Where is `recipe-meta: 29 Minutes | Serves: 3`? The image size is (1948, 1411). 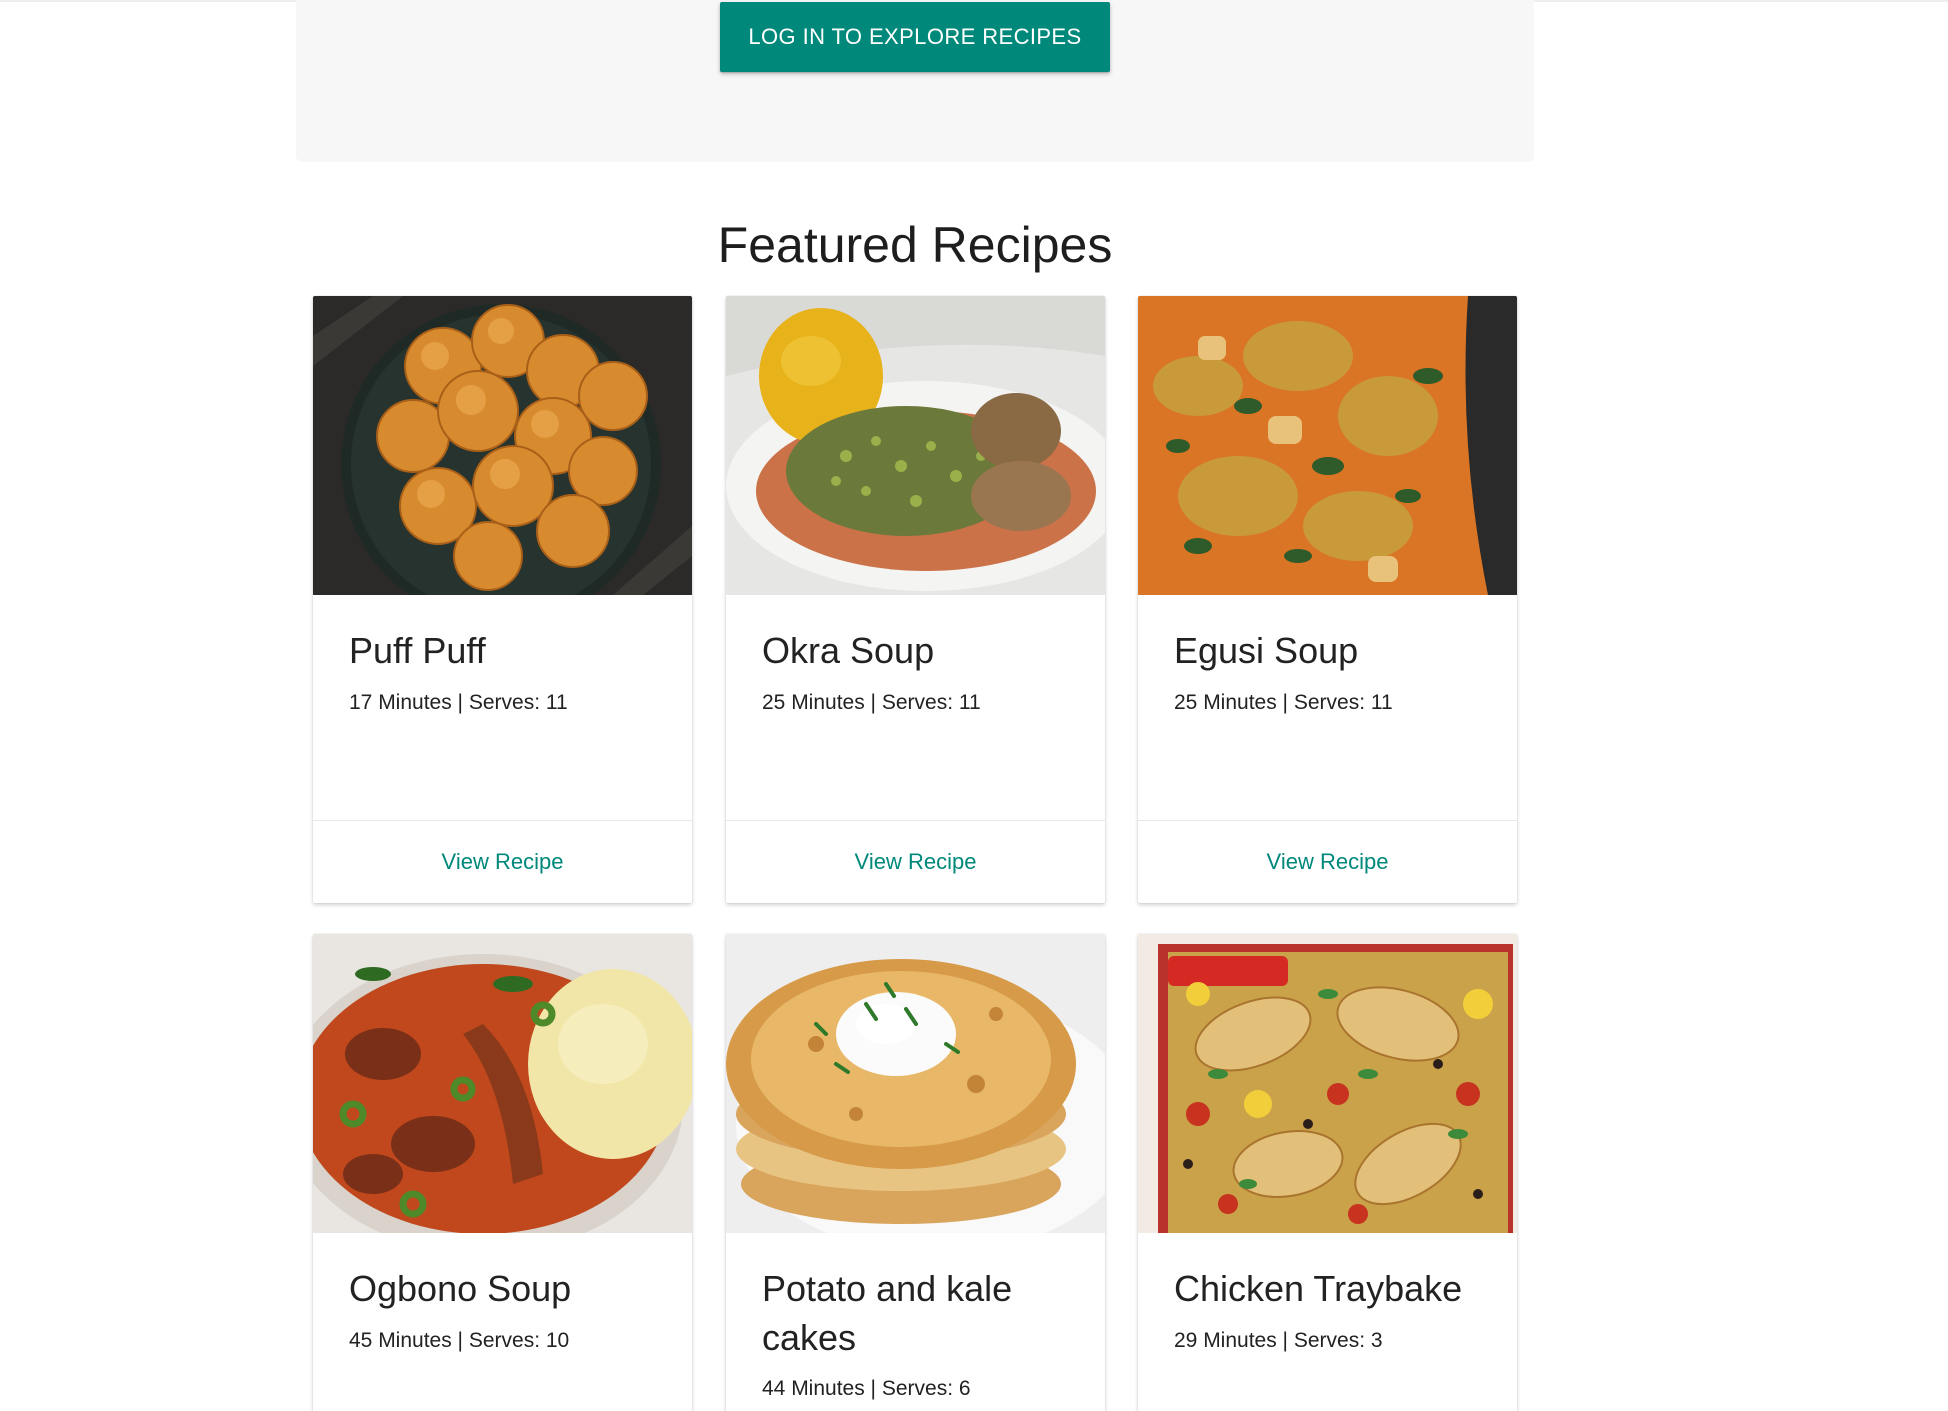
recipe-meta: 29 Minutes | Serves: 3 is located at coordinates (1278, 1340).